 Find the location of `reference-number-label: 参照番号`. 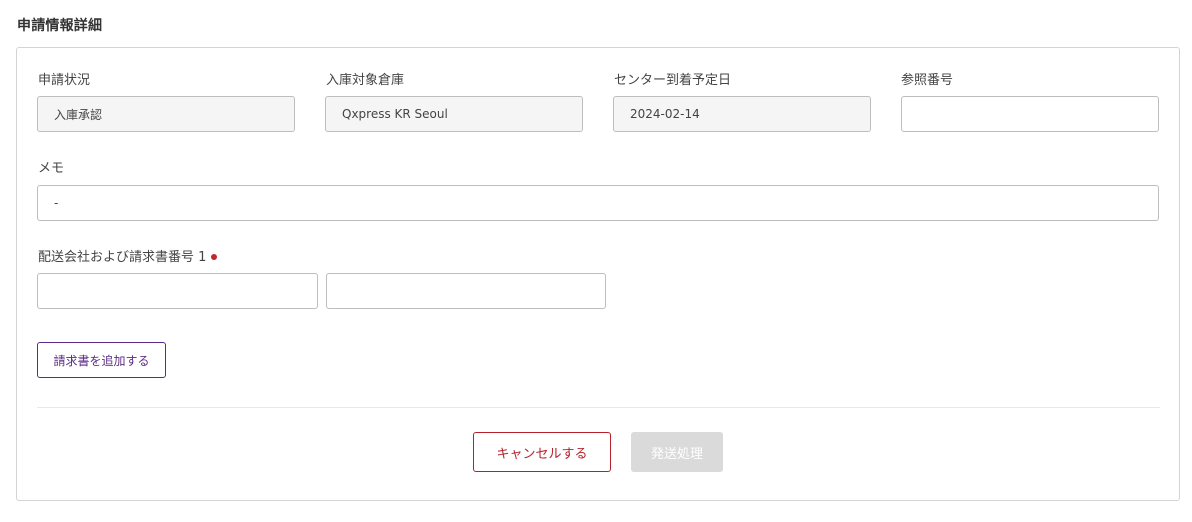

reference-number-label: 参照番号 is located at coordinates (927, 80).